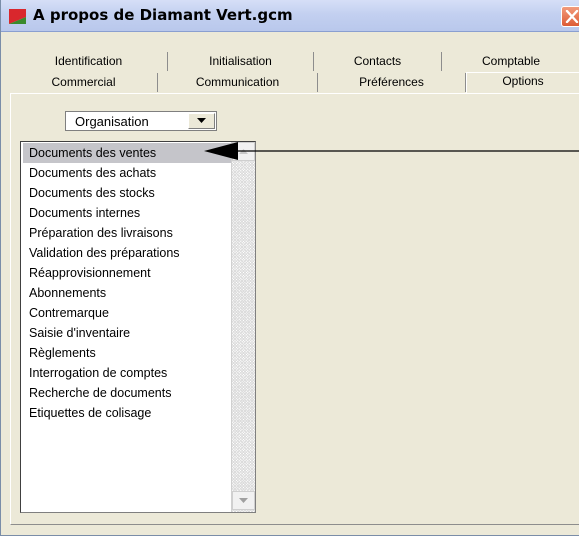  I want to click on category-select: Organisation, so click(141, 121).